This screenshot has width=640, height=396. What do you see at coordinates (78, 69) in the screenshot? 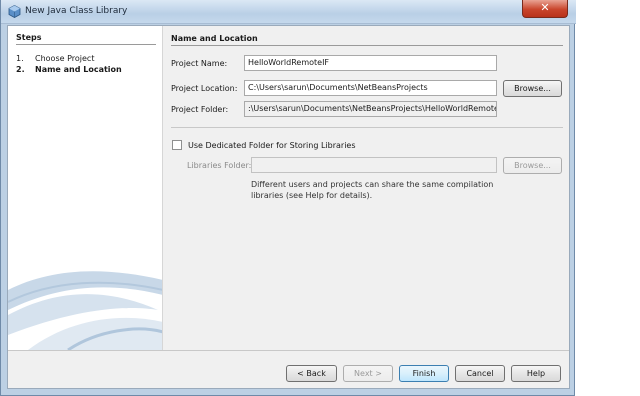
I see `step-label: Name and Location` at bounding box center [78, 69].